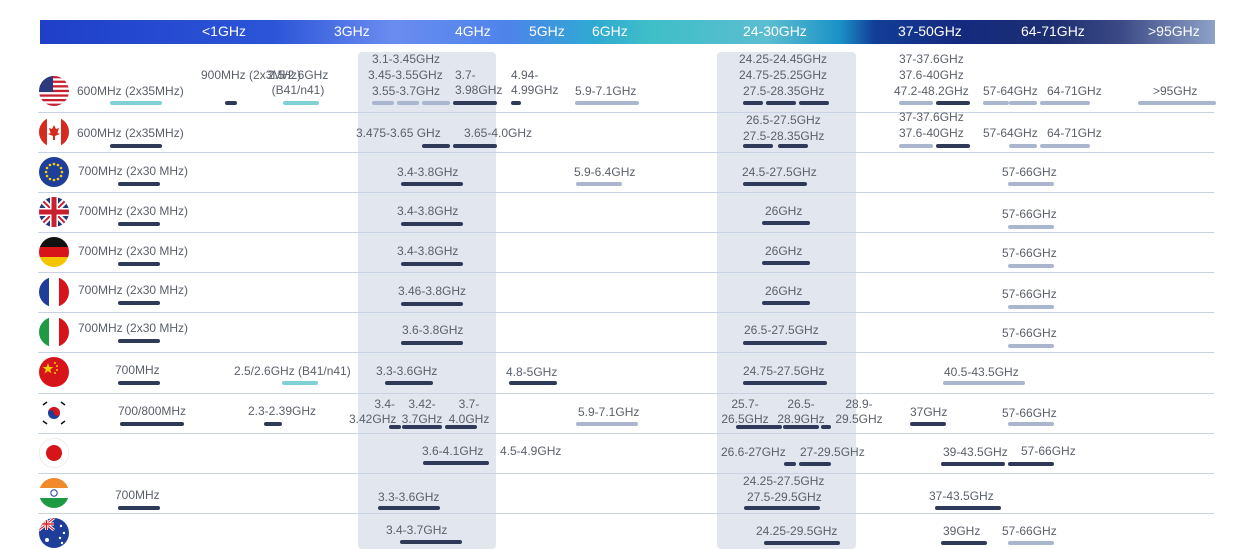  What do you see at coordinates (783, 120) in the screenshot?
I see `band-label: 26.5-27.5GHz` at bounding box center [783, 120].